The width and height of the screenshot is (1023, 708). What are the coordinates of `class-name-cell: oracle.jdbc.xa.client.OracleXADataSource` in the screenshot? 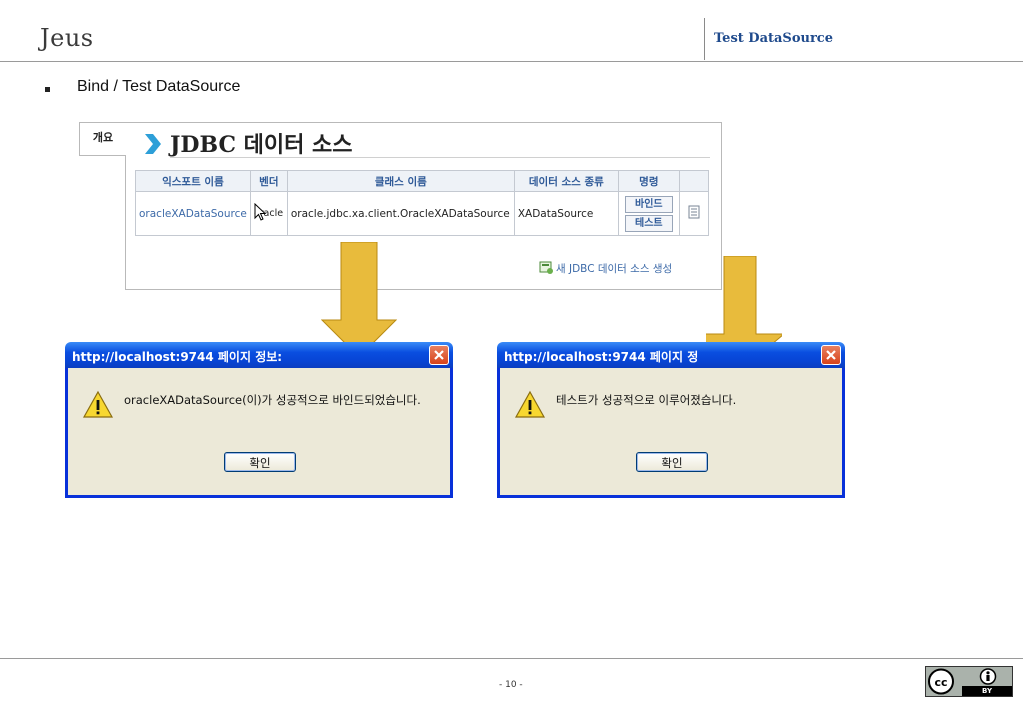 It's located at (400, 213).